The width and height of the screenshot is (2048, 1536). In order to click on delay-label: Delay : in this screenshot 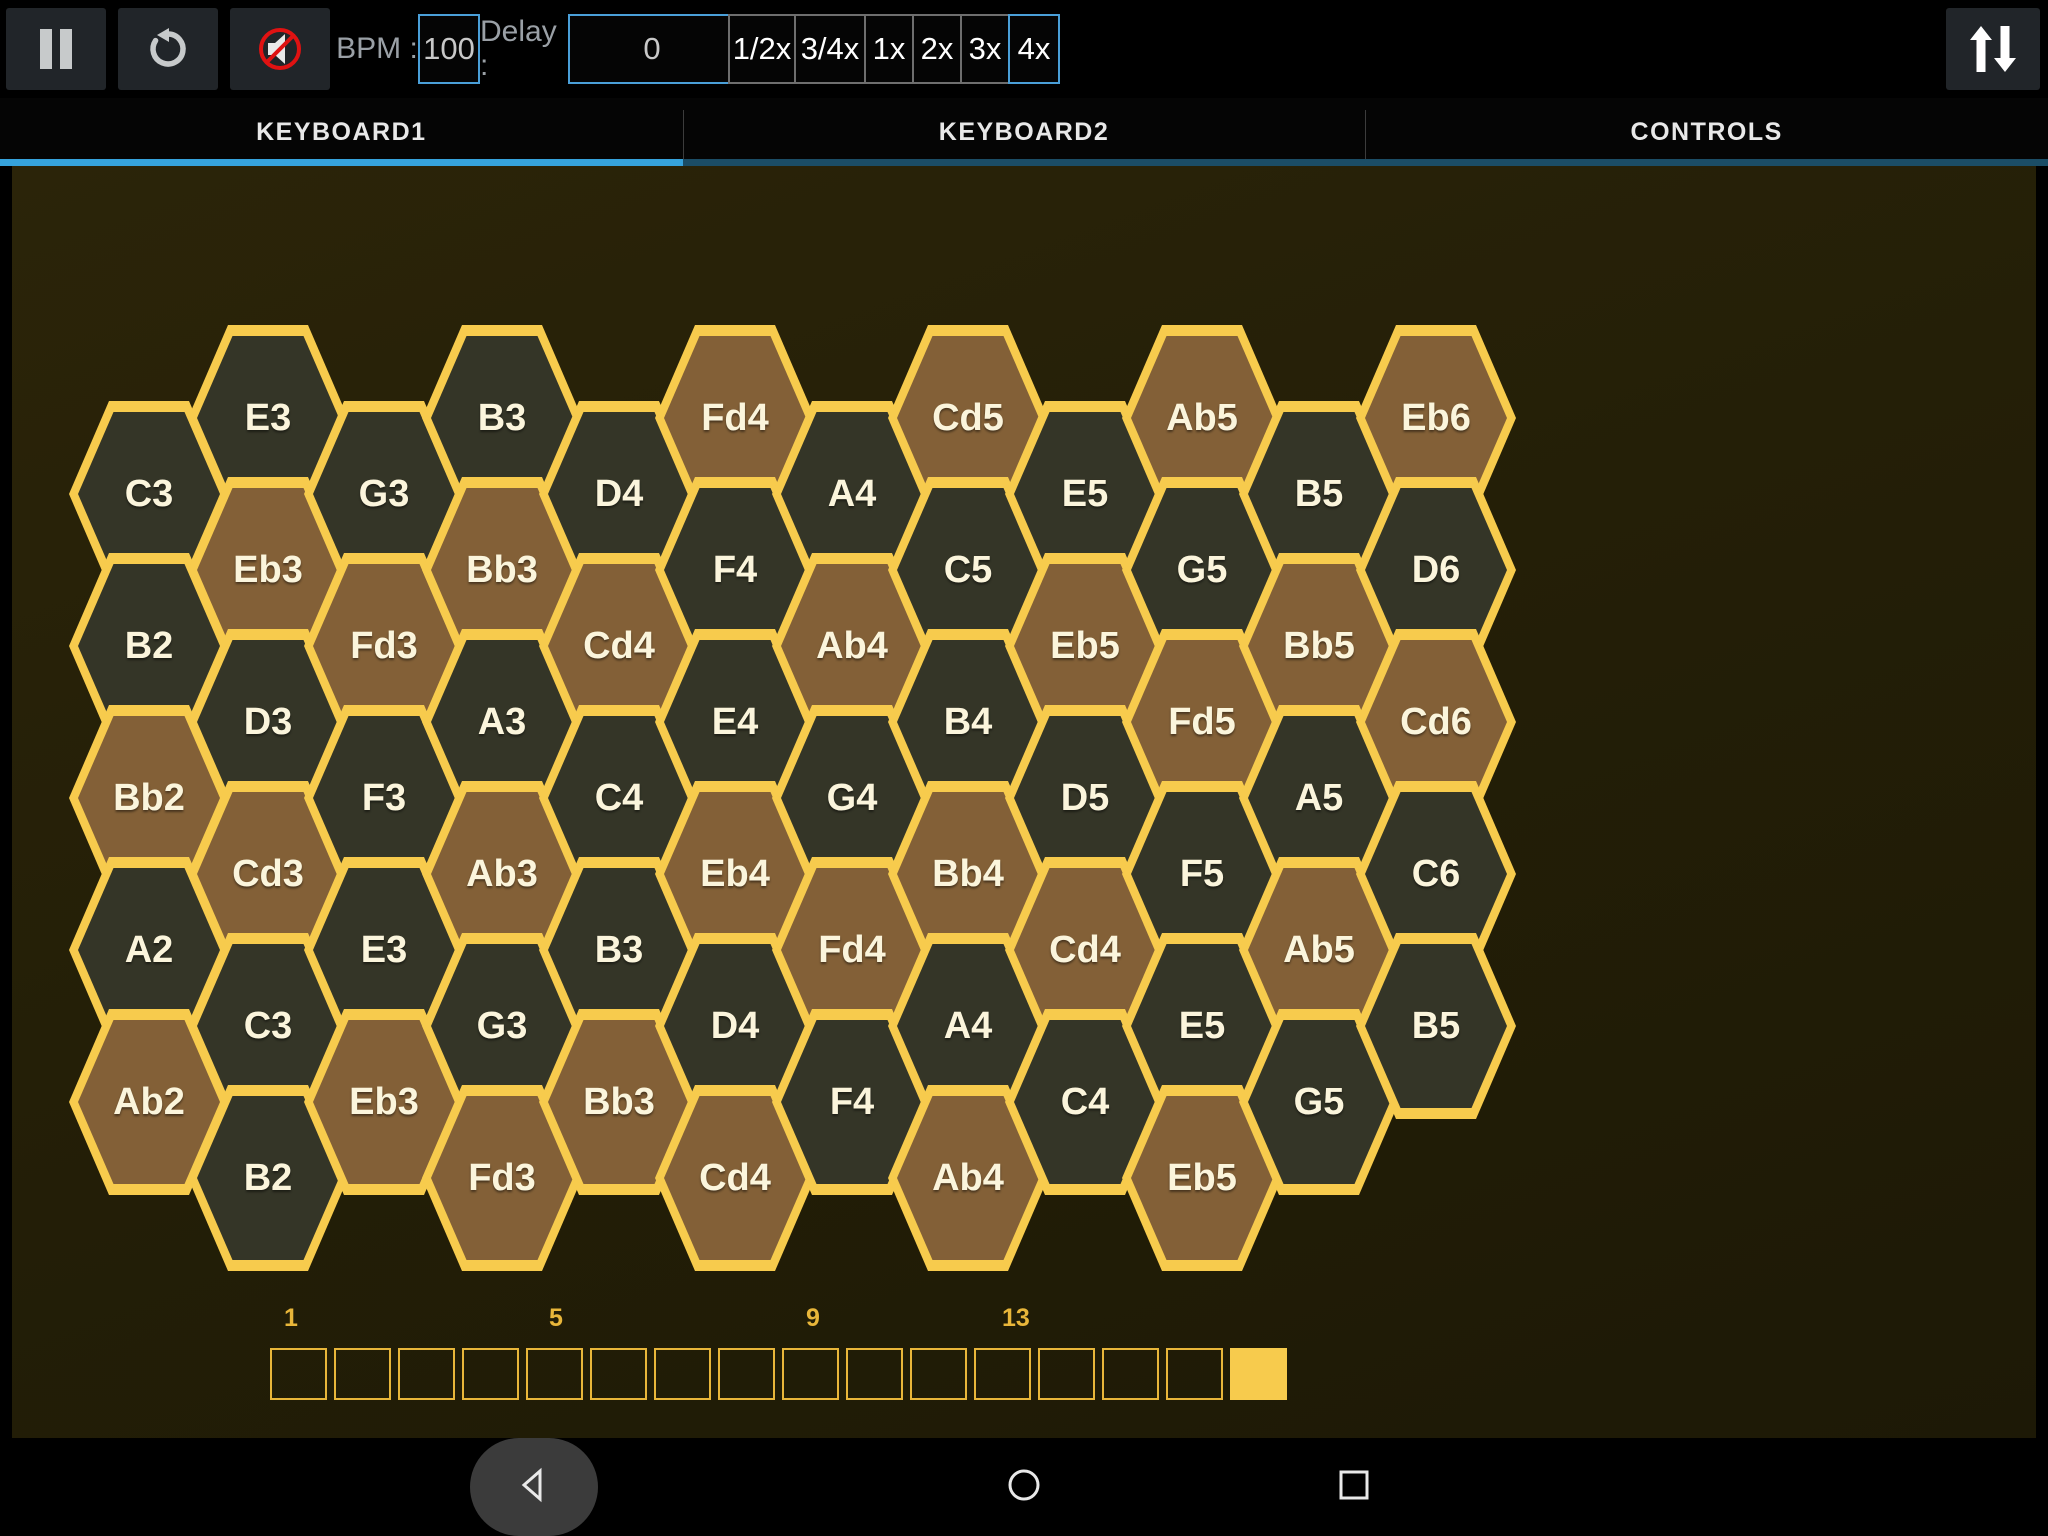, I will do `click(518, 48)`.